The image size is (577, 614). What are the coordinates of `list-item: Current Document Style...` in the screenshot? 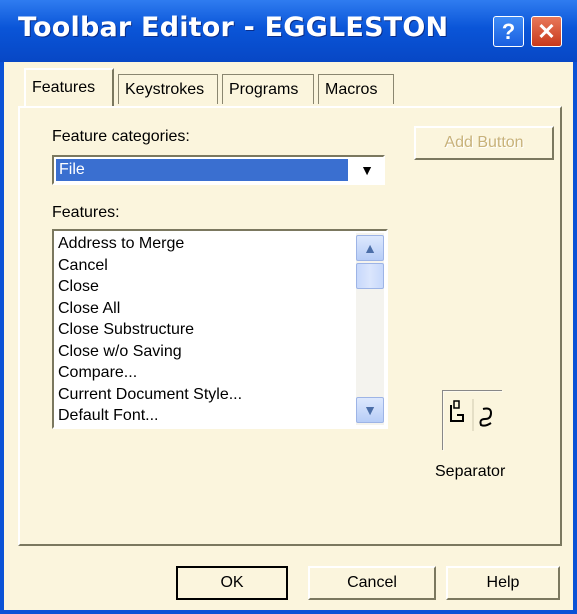 It's located at (204, 395).